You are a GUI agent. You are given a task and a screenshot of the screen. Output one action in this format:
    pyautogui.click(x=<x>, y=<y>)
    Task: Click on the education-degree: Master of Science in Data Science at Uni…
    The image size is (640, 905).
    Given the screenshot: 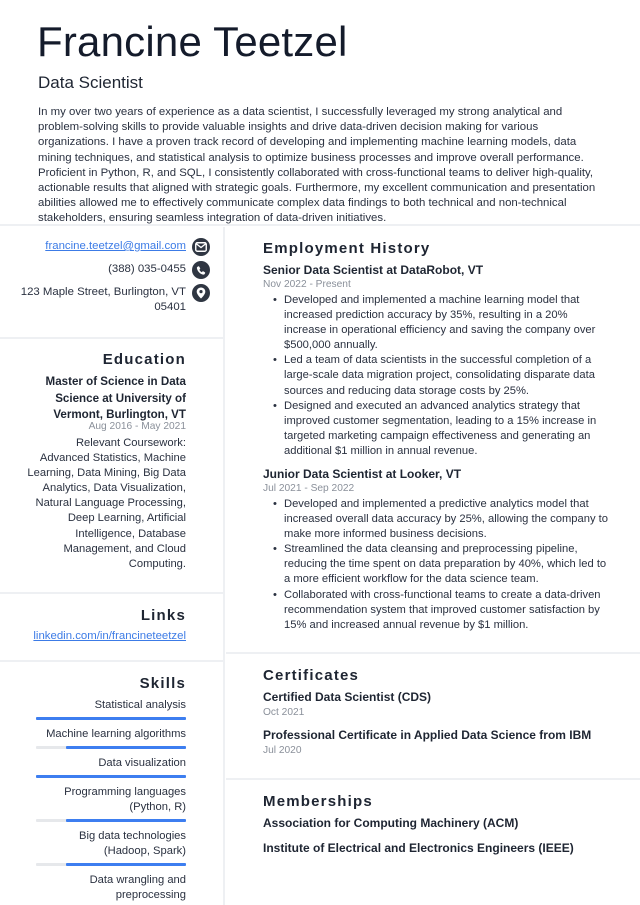 What is the action you would take?
    pyautogui.click(x=115, y=398)
    